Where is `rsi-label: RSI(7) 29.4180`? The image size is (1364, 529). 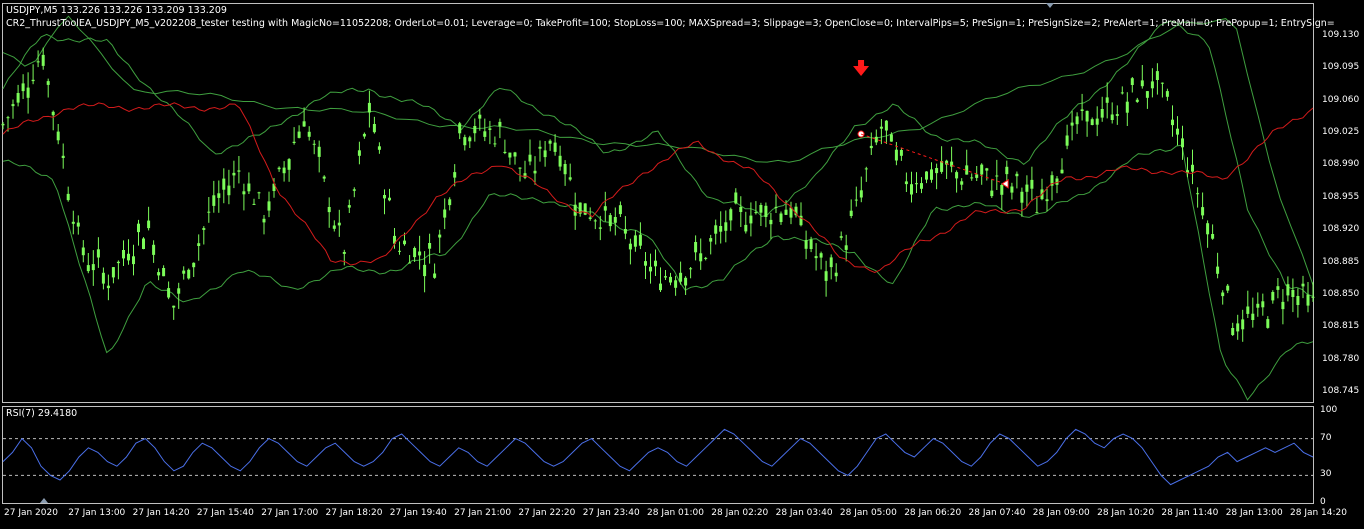
rsi-label: RSI(7) 29.4180 is located at coordinates (42, 413).